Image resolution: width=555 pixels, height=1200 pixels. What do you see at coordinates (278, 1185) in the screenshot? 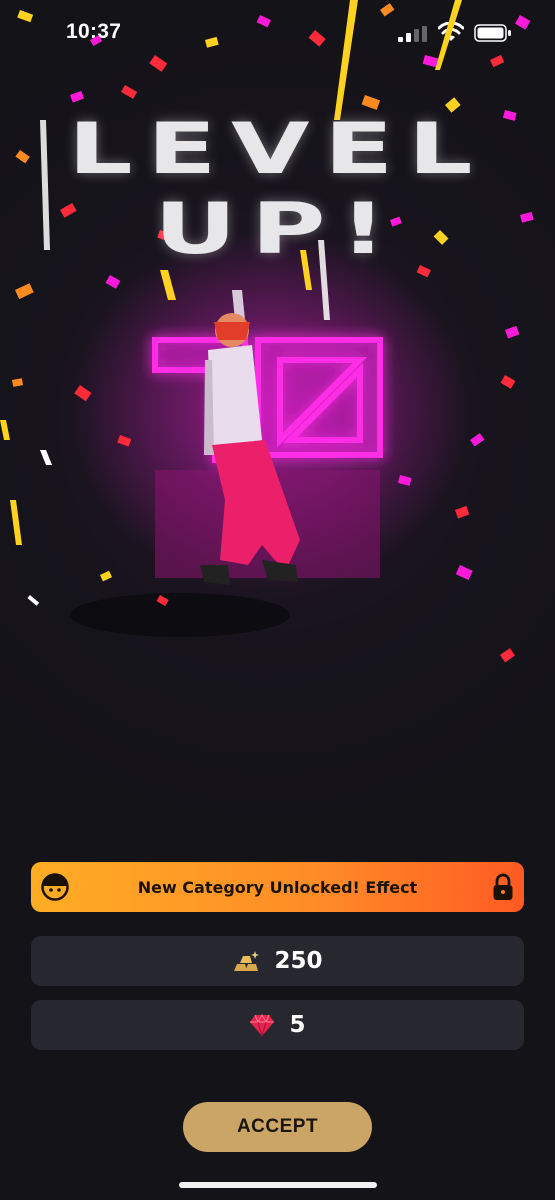
I see `home-indicator` at bounding box center [278, 1185].